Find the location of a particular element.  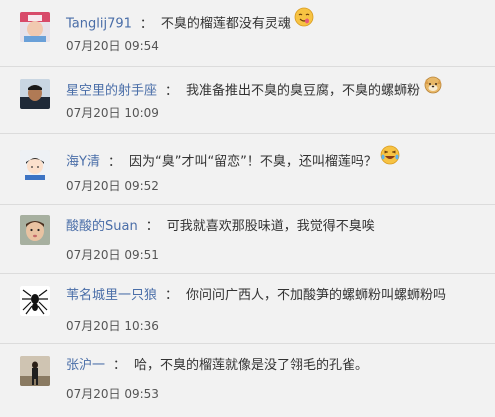

laughing-tears-emoji-icon is located at coordinates (390, 160).